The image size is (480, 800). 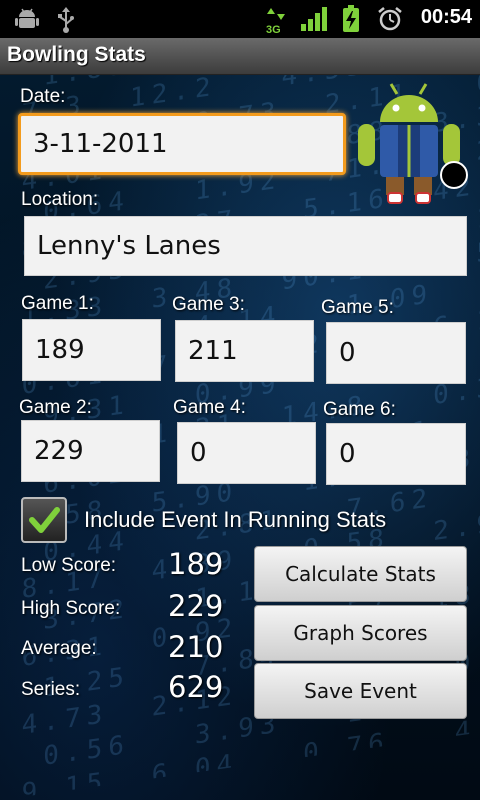 What do you see at coordinates (360, 574) in the screenshot?
I see `calculate-stats-button: Calculate Stats` at bounding box center [360, 574].